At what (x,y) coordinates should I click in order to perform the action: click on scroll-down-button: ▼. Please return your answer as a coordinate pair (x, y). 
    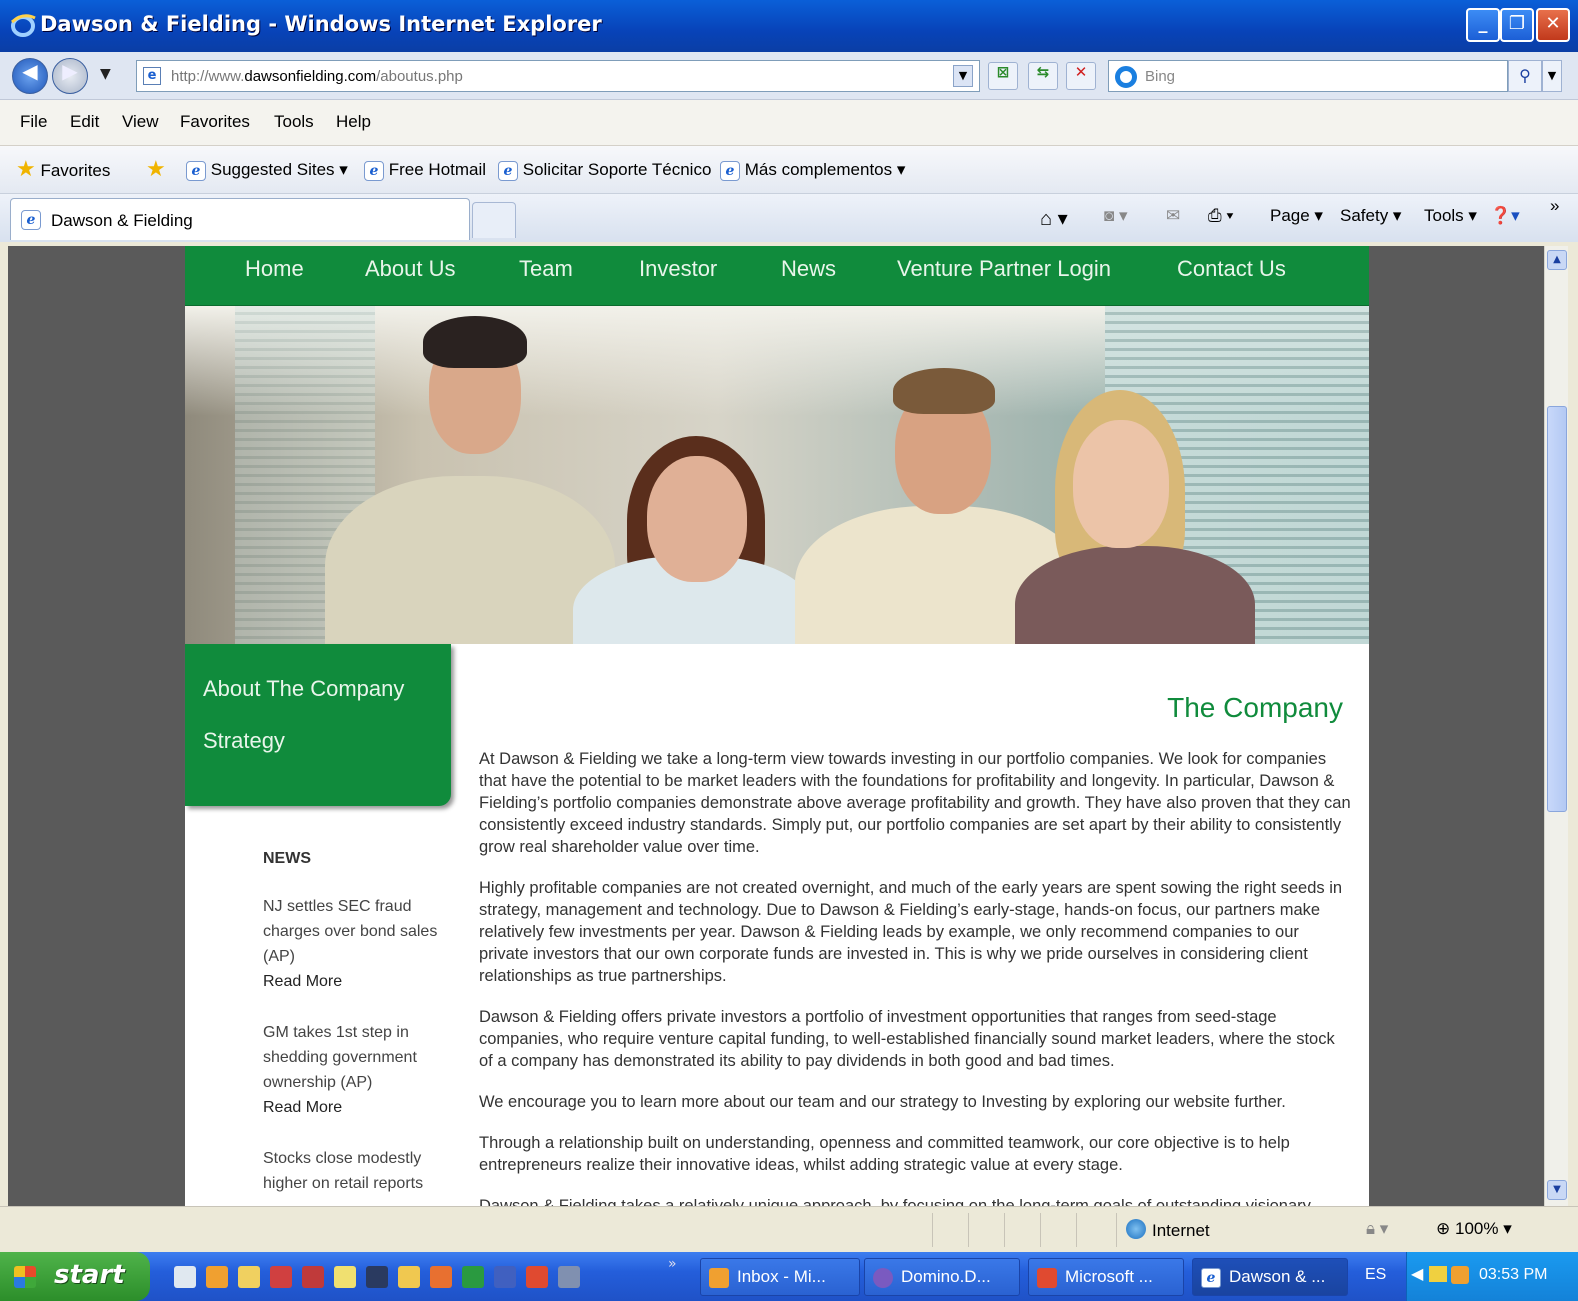
    Looking at the image, I should click on (1557, 1190).